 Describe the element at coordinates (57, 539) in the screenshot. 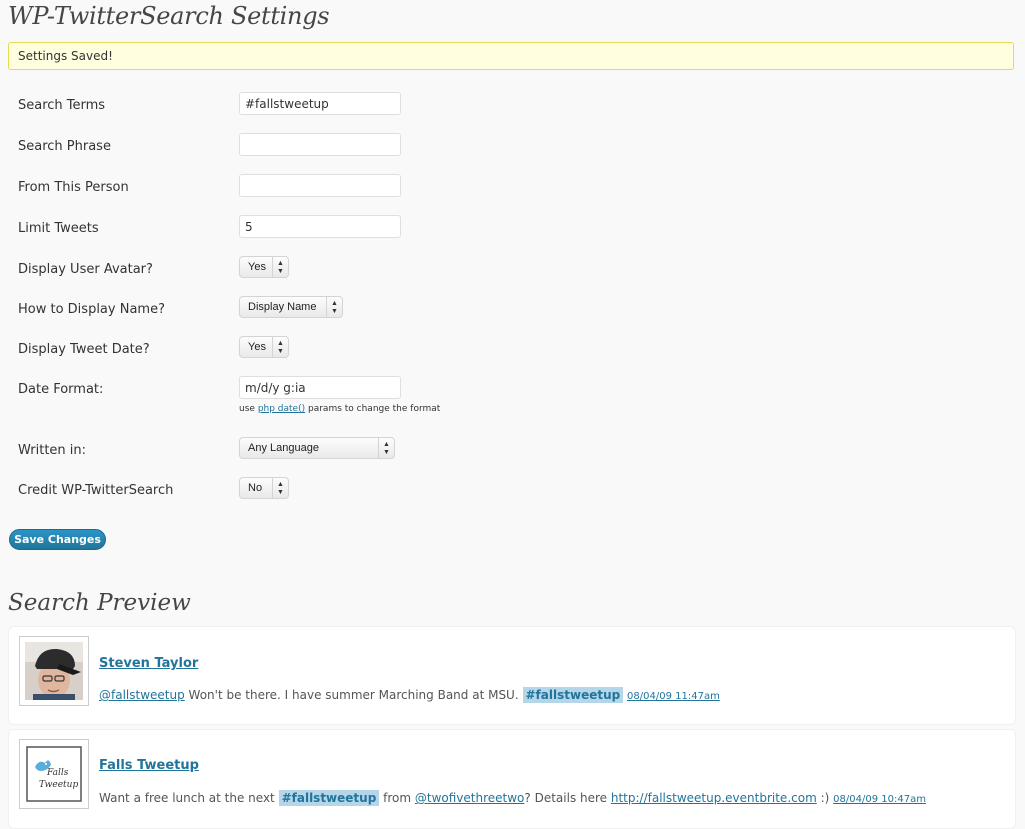

I see `save-changes-button: Save Changes` at that location.